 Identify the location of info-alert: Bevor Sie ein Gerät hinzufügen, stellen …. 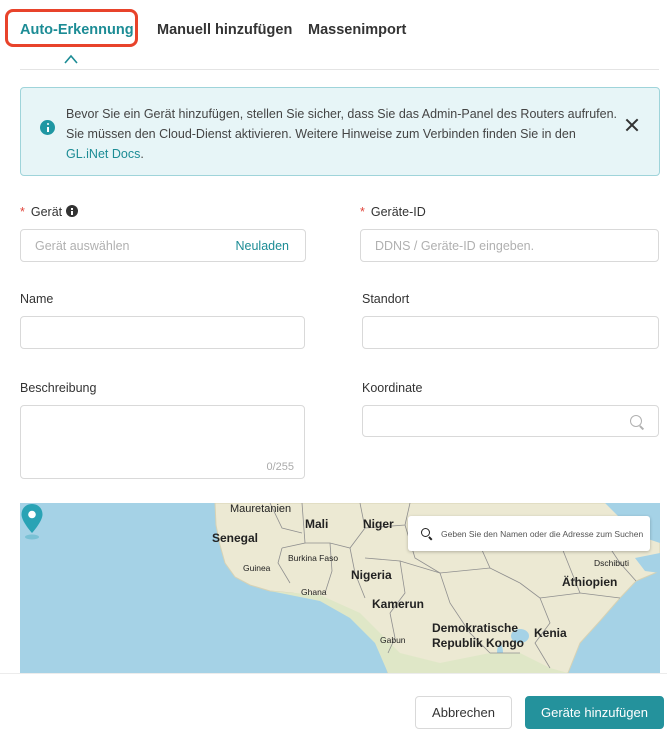
(340, 131).